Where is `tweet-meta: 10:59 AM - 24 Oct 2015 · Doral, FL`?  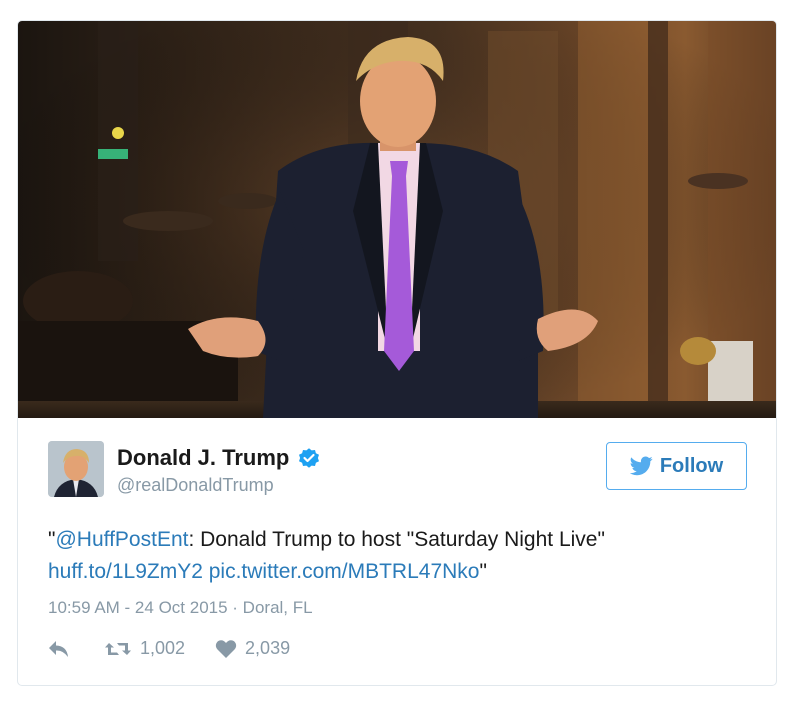
tweet-meta: 10:59 AM - 24 Oct 2015 · Doral, FL is located at coordinates (180, 608).